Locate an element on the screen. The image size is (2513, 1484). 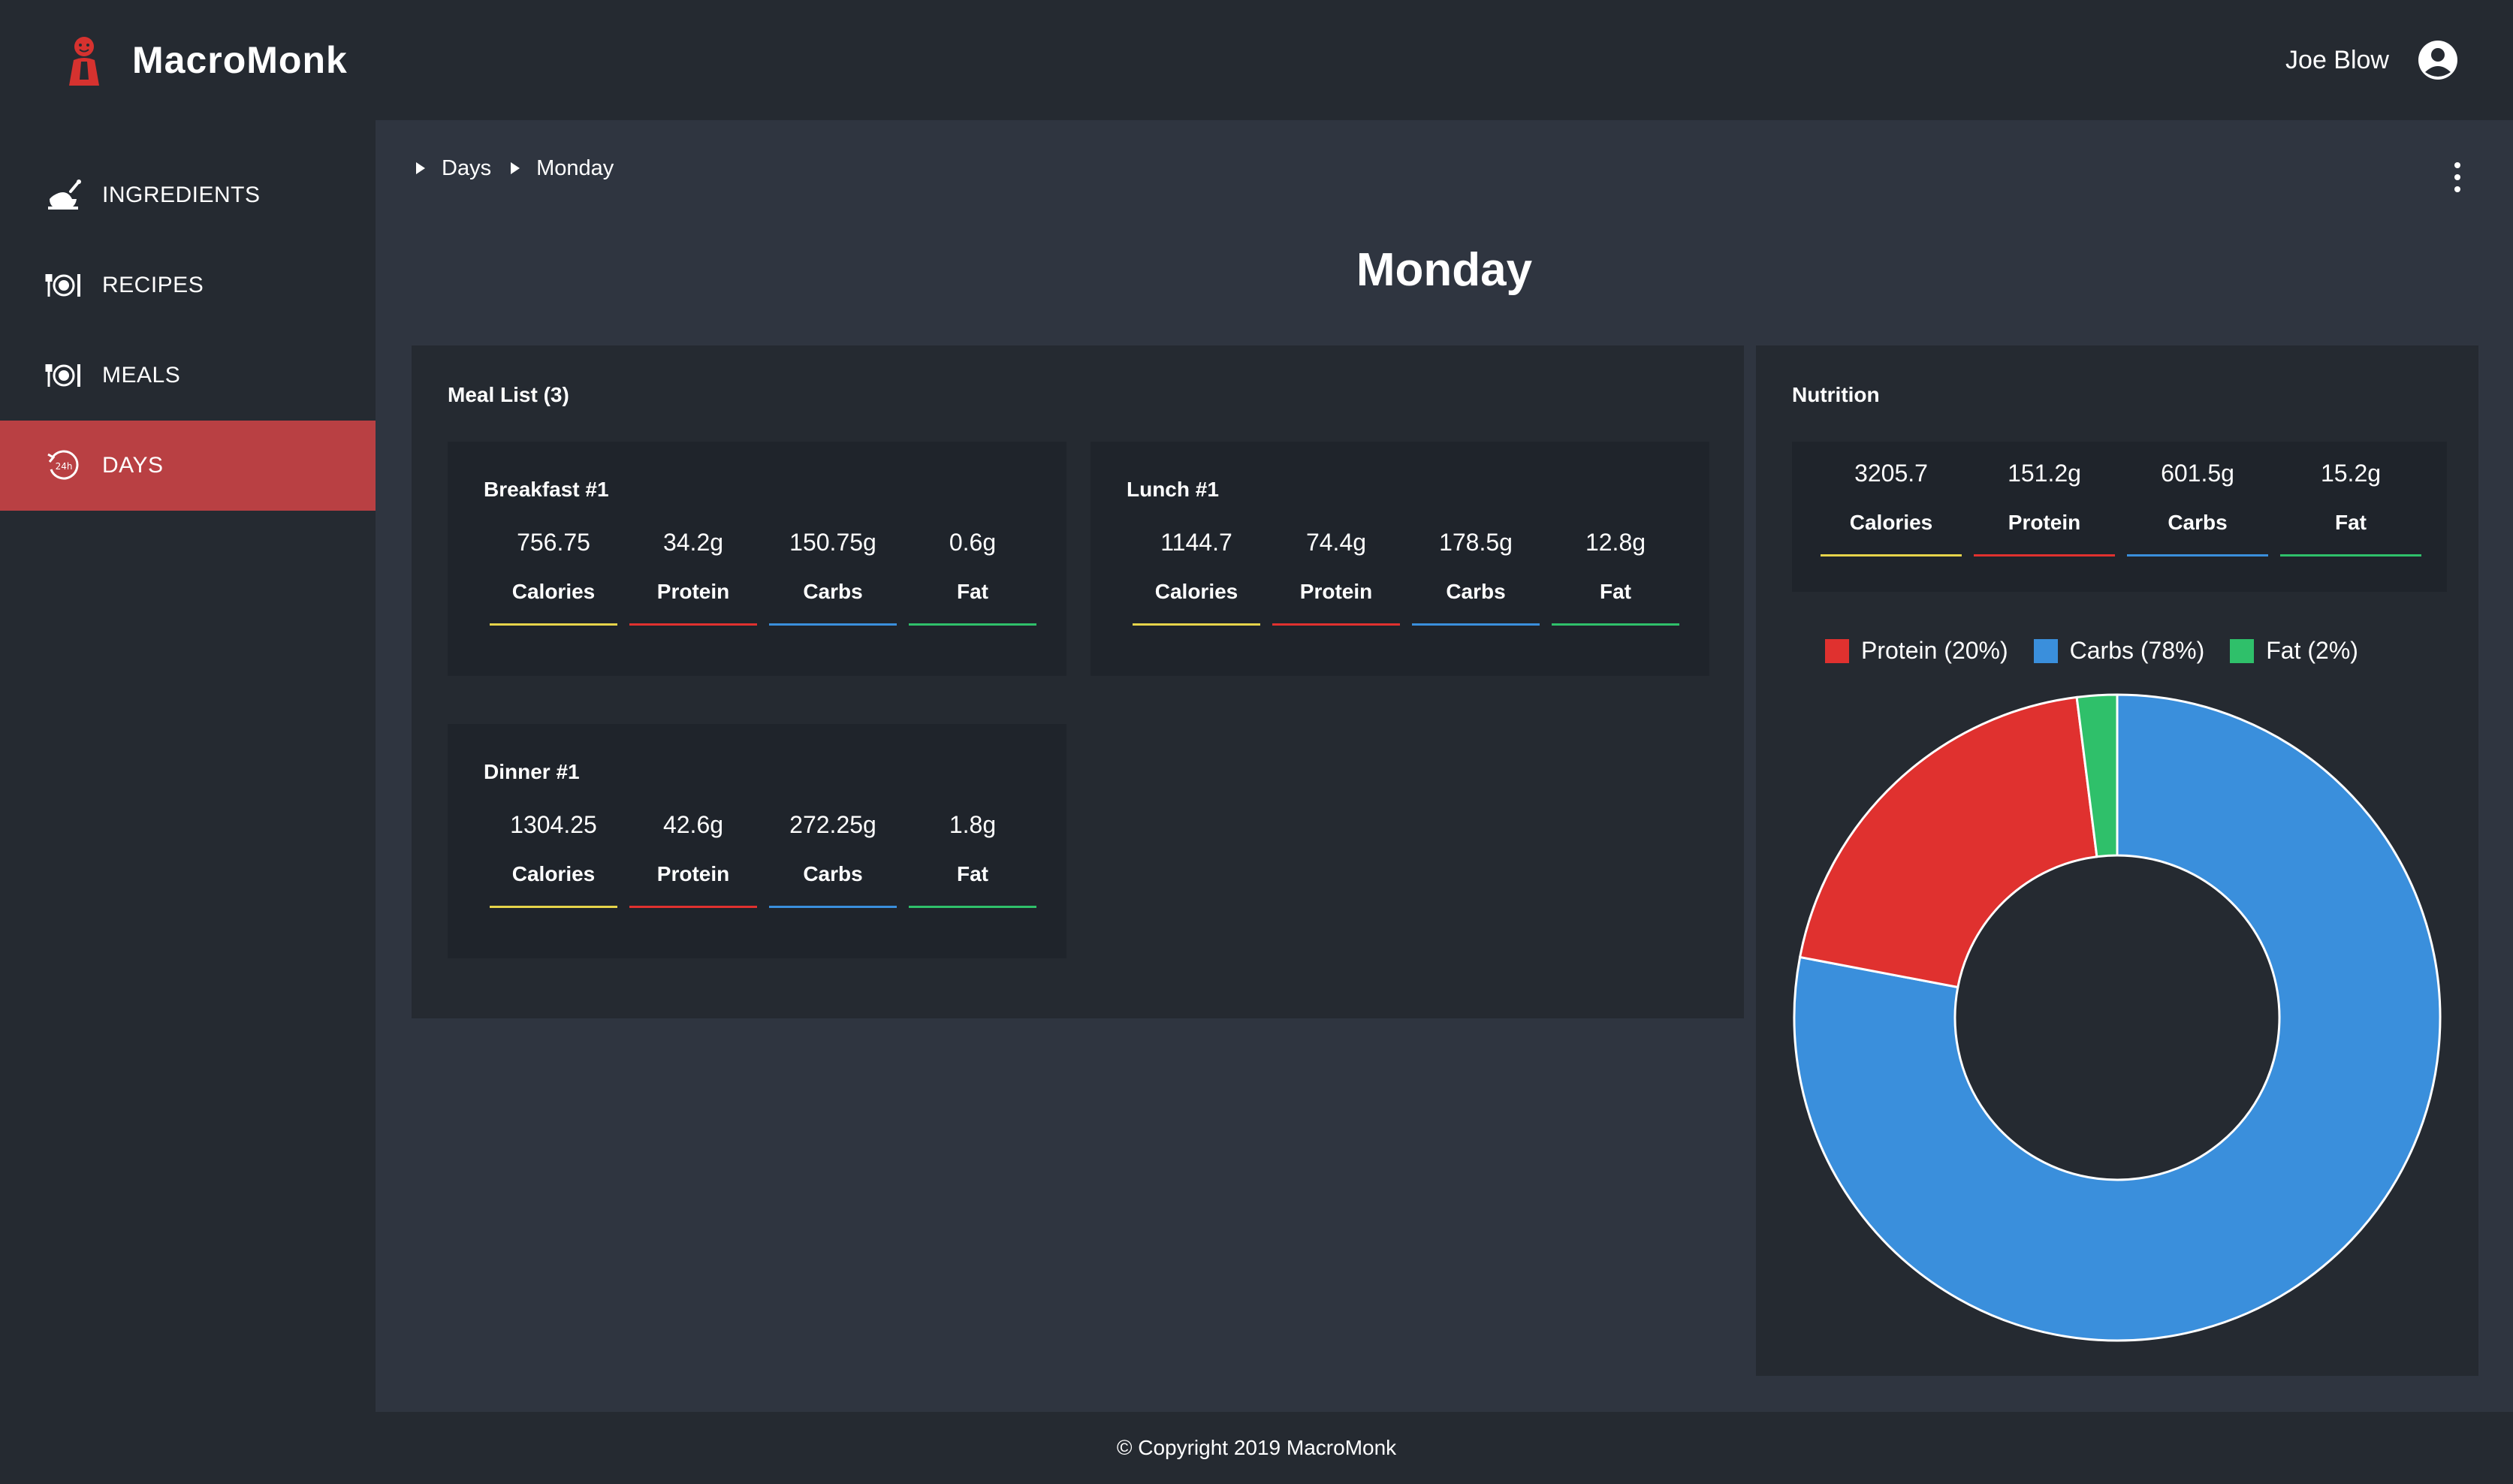
brand-name: MacroMonk is located at coordinates (240, 60).